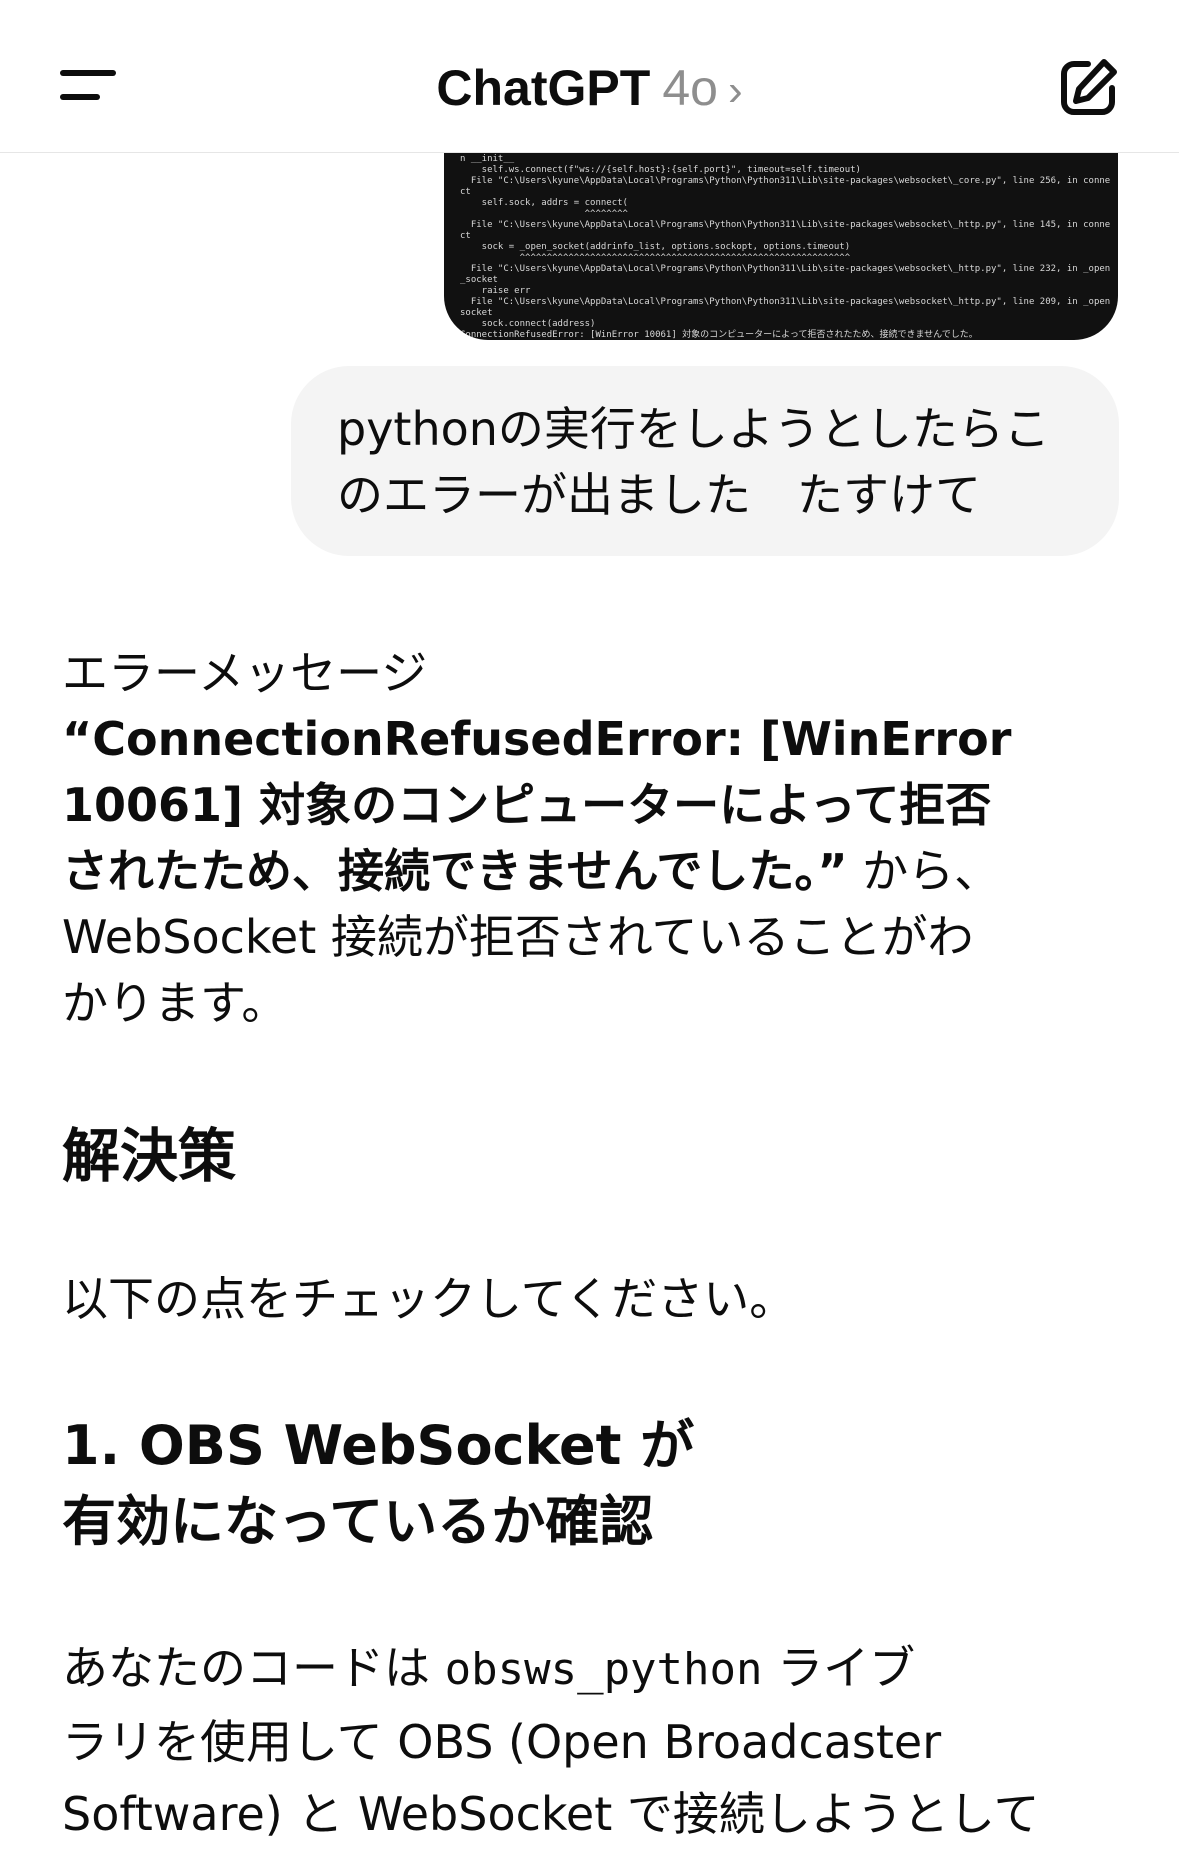 This screenshot has width=1179, height=1850. What do you see at coordinates (149, 1156) in the screenshot?
I see `solution-heading: 解決策` at bounding box center [149, 1156].